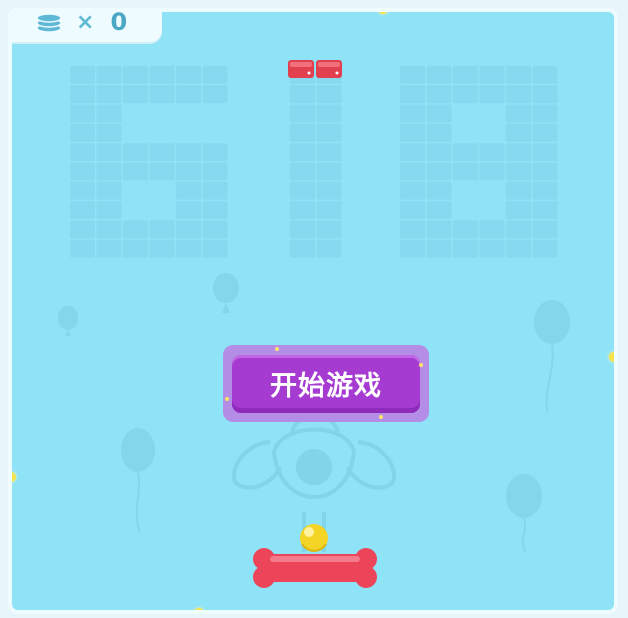 The height and width of the screenshot is (618, 628). I want to click on coin-stack-icon, so click(49, 23).